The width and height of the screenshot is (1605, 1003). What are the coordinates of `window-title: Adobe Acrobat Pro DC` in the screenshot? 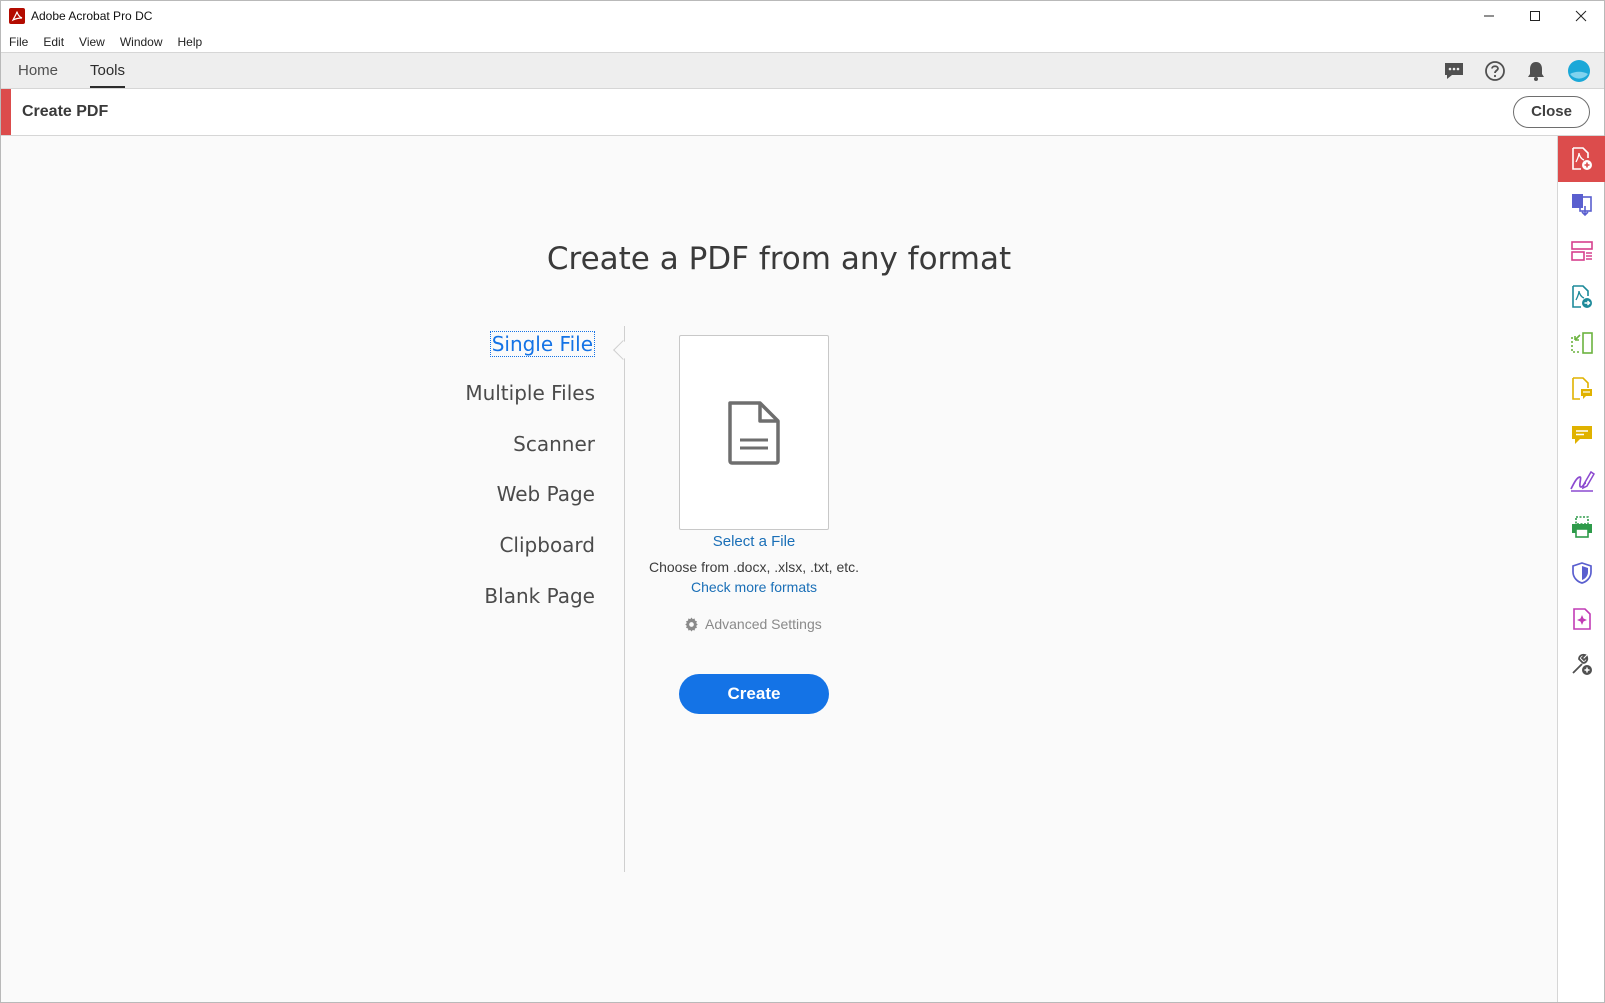 It's located at (92, 16).